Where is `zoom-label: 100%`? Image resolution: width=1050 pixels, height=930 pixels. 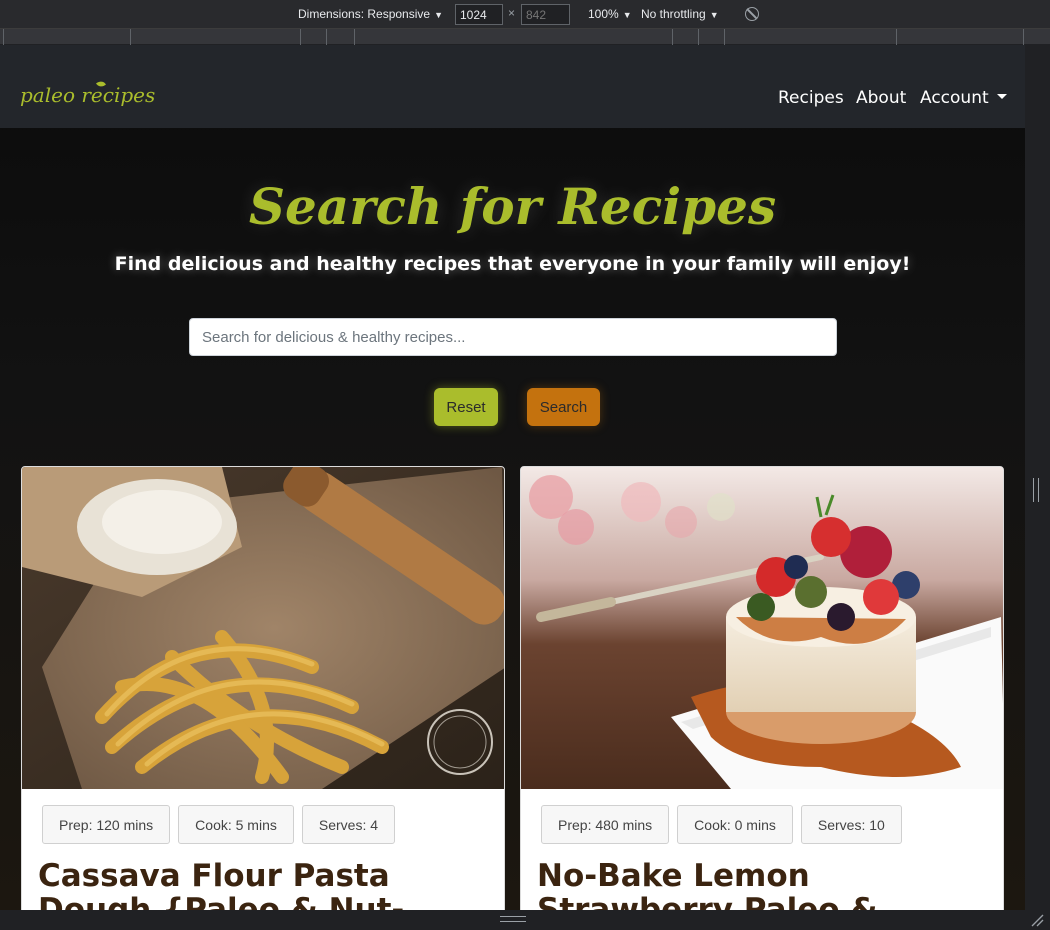 zoom-label: 100% is located at coordinates (603, 14).